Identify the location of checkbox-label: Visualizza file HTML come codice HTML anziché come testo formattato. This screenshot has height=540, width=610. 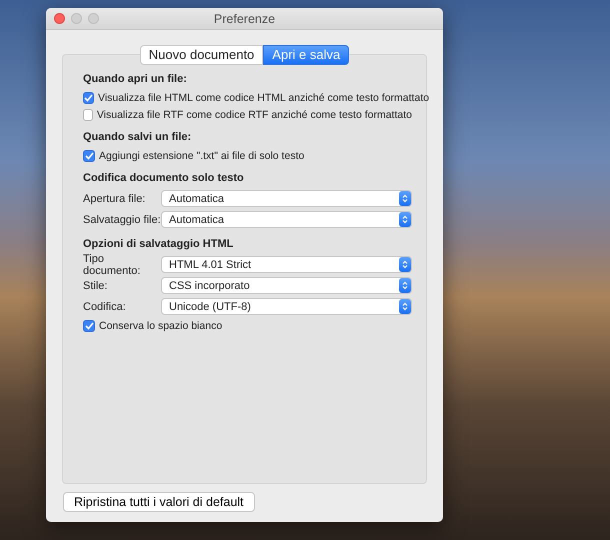
(264, 98).